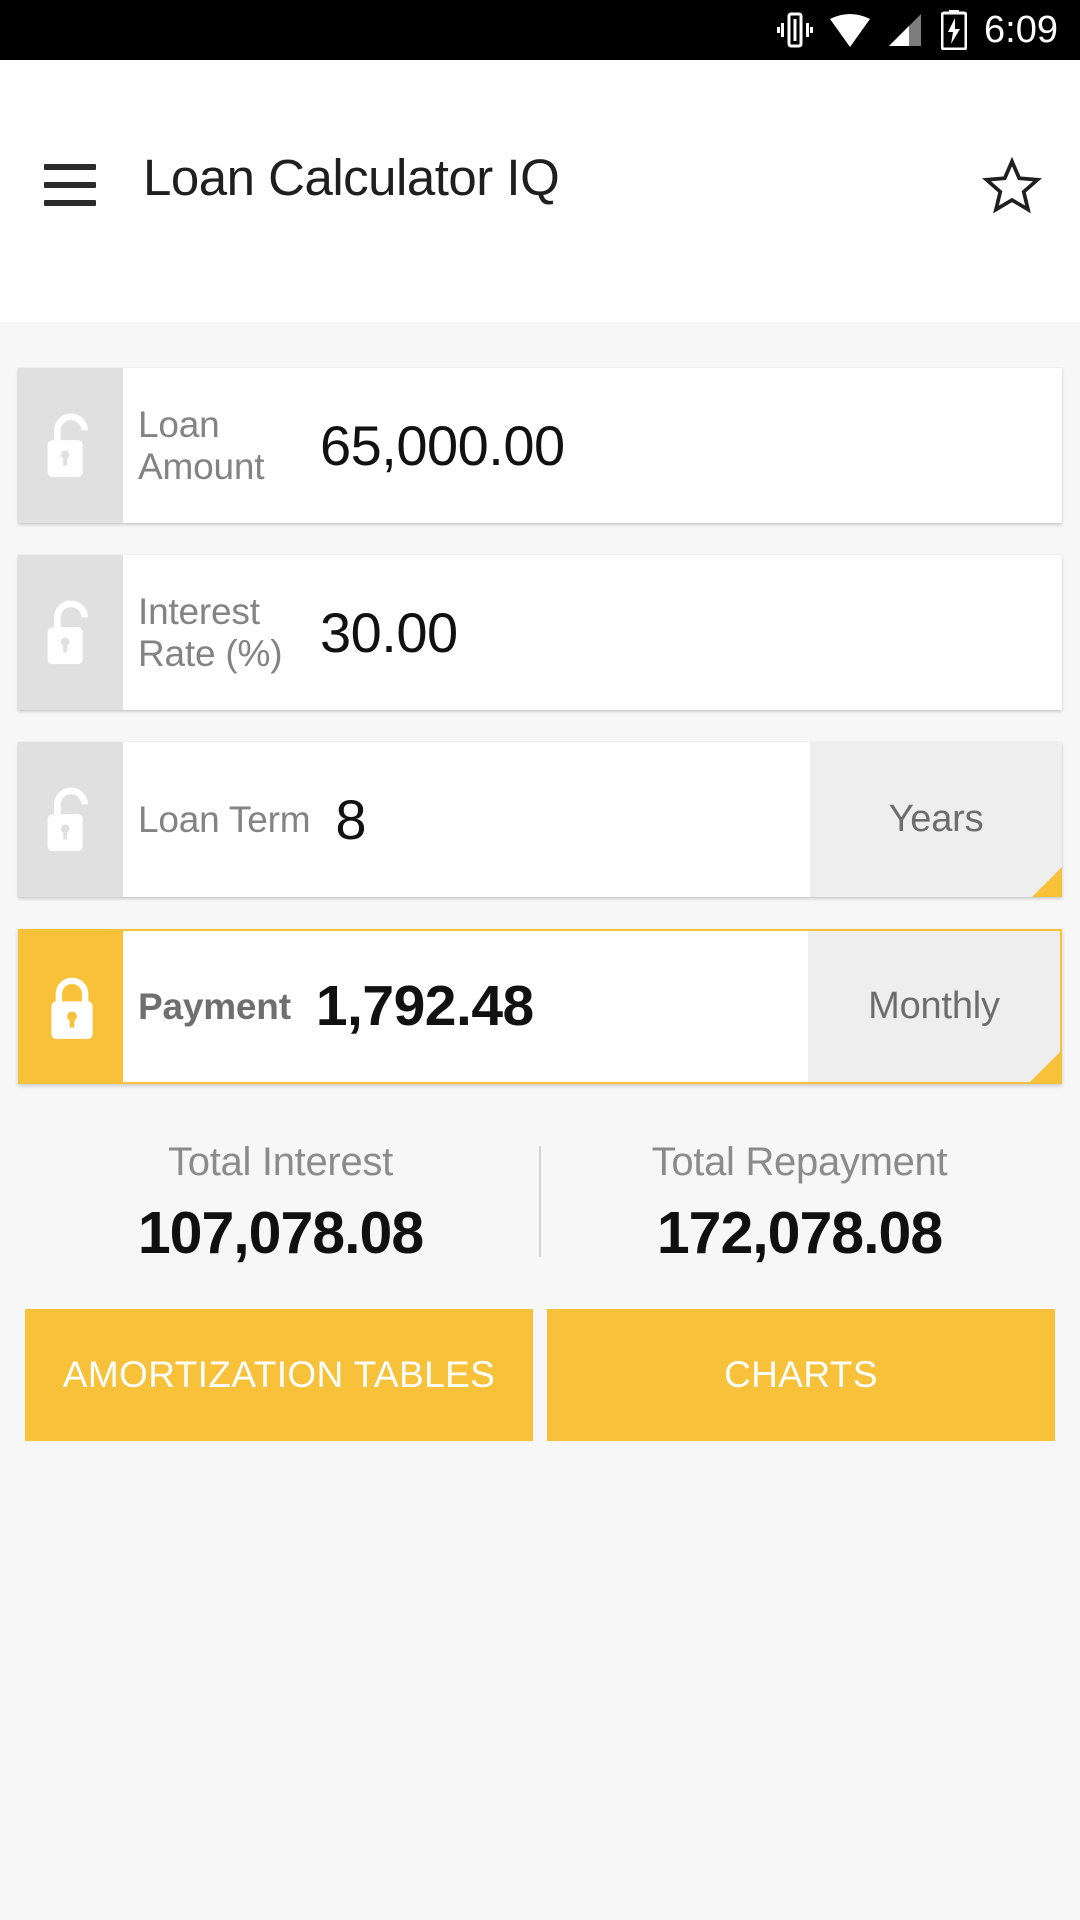 This screenshot has height=1920, width=1080. What do you see at coordinates (795, 30) in the screenshot?
I see `vibrate-icon` at bounding box center [795, 30].